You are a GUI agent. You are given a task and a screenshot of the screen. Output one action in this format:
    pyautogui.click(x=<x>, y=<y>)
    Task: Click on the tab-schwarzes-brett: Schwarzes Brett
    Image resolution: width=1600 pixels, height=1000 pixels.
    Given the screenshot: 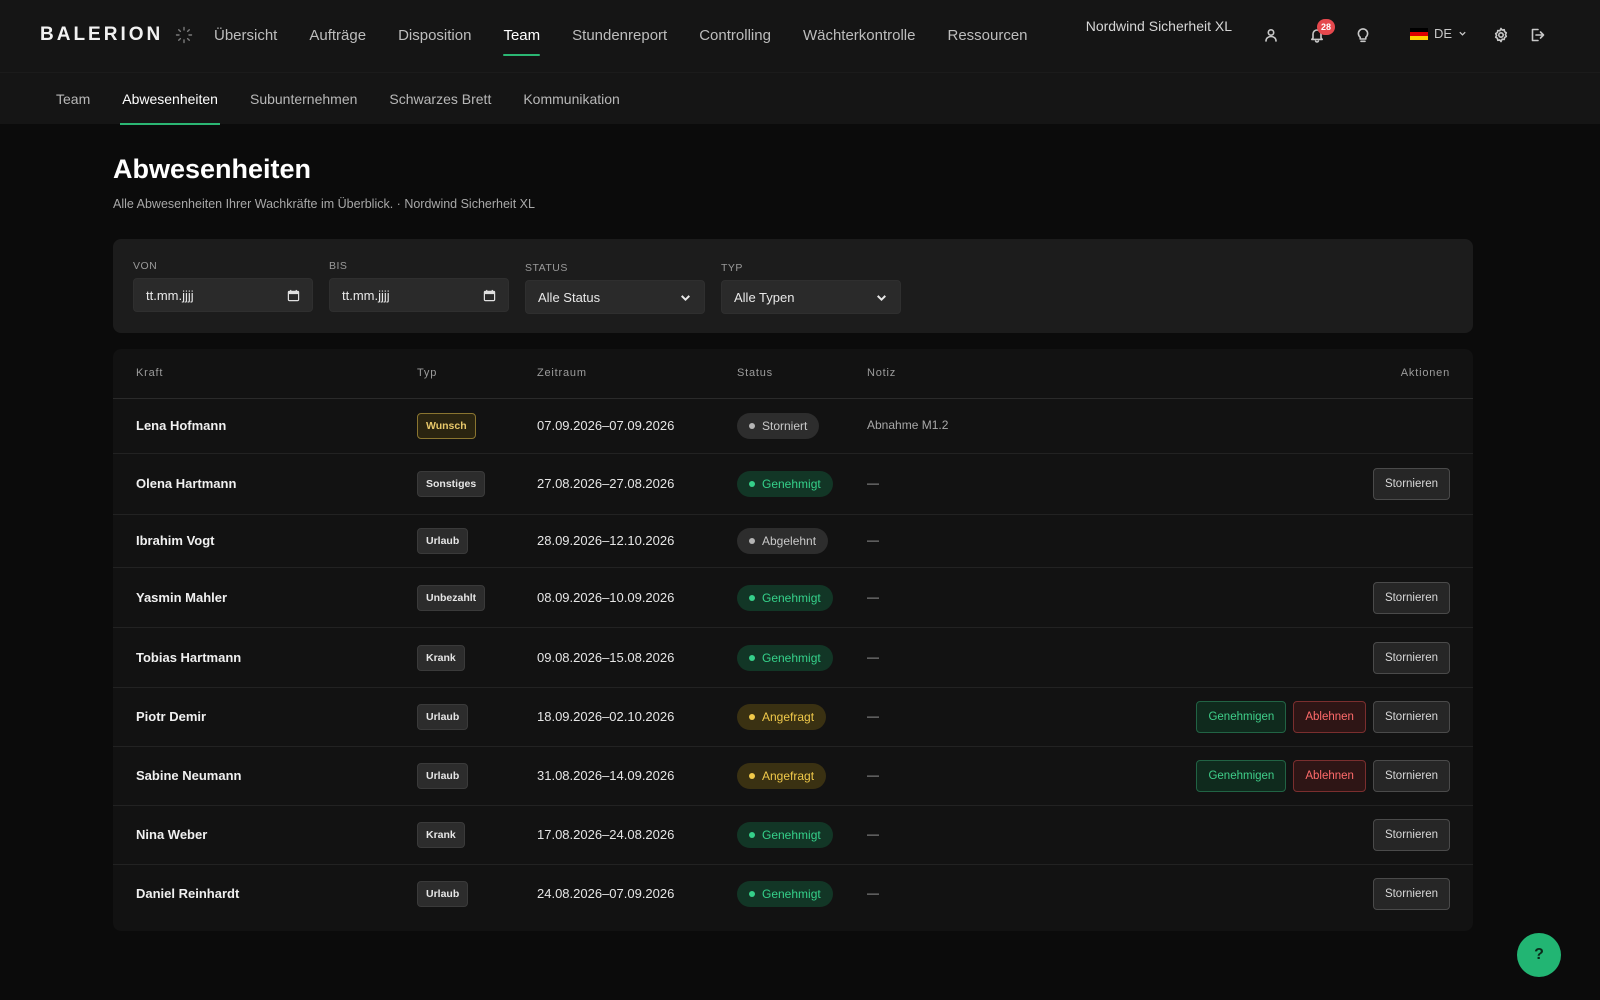 What is the action you would take?
    pyautogui.click(x=440, y=99)
    